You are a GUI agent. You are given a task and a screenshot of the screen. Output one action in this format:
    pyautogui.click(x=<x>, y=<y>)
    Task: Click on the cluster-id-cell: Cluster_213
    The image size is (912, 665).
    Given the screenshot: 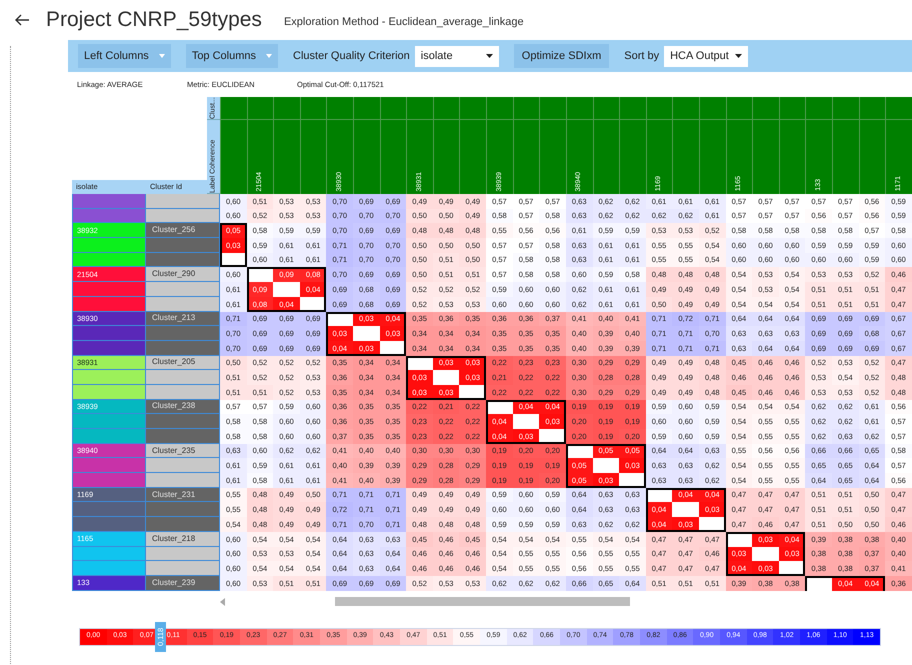 What is the action you would take?
    pyautogui.click(x=183, y=319)
    